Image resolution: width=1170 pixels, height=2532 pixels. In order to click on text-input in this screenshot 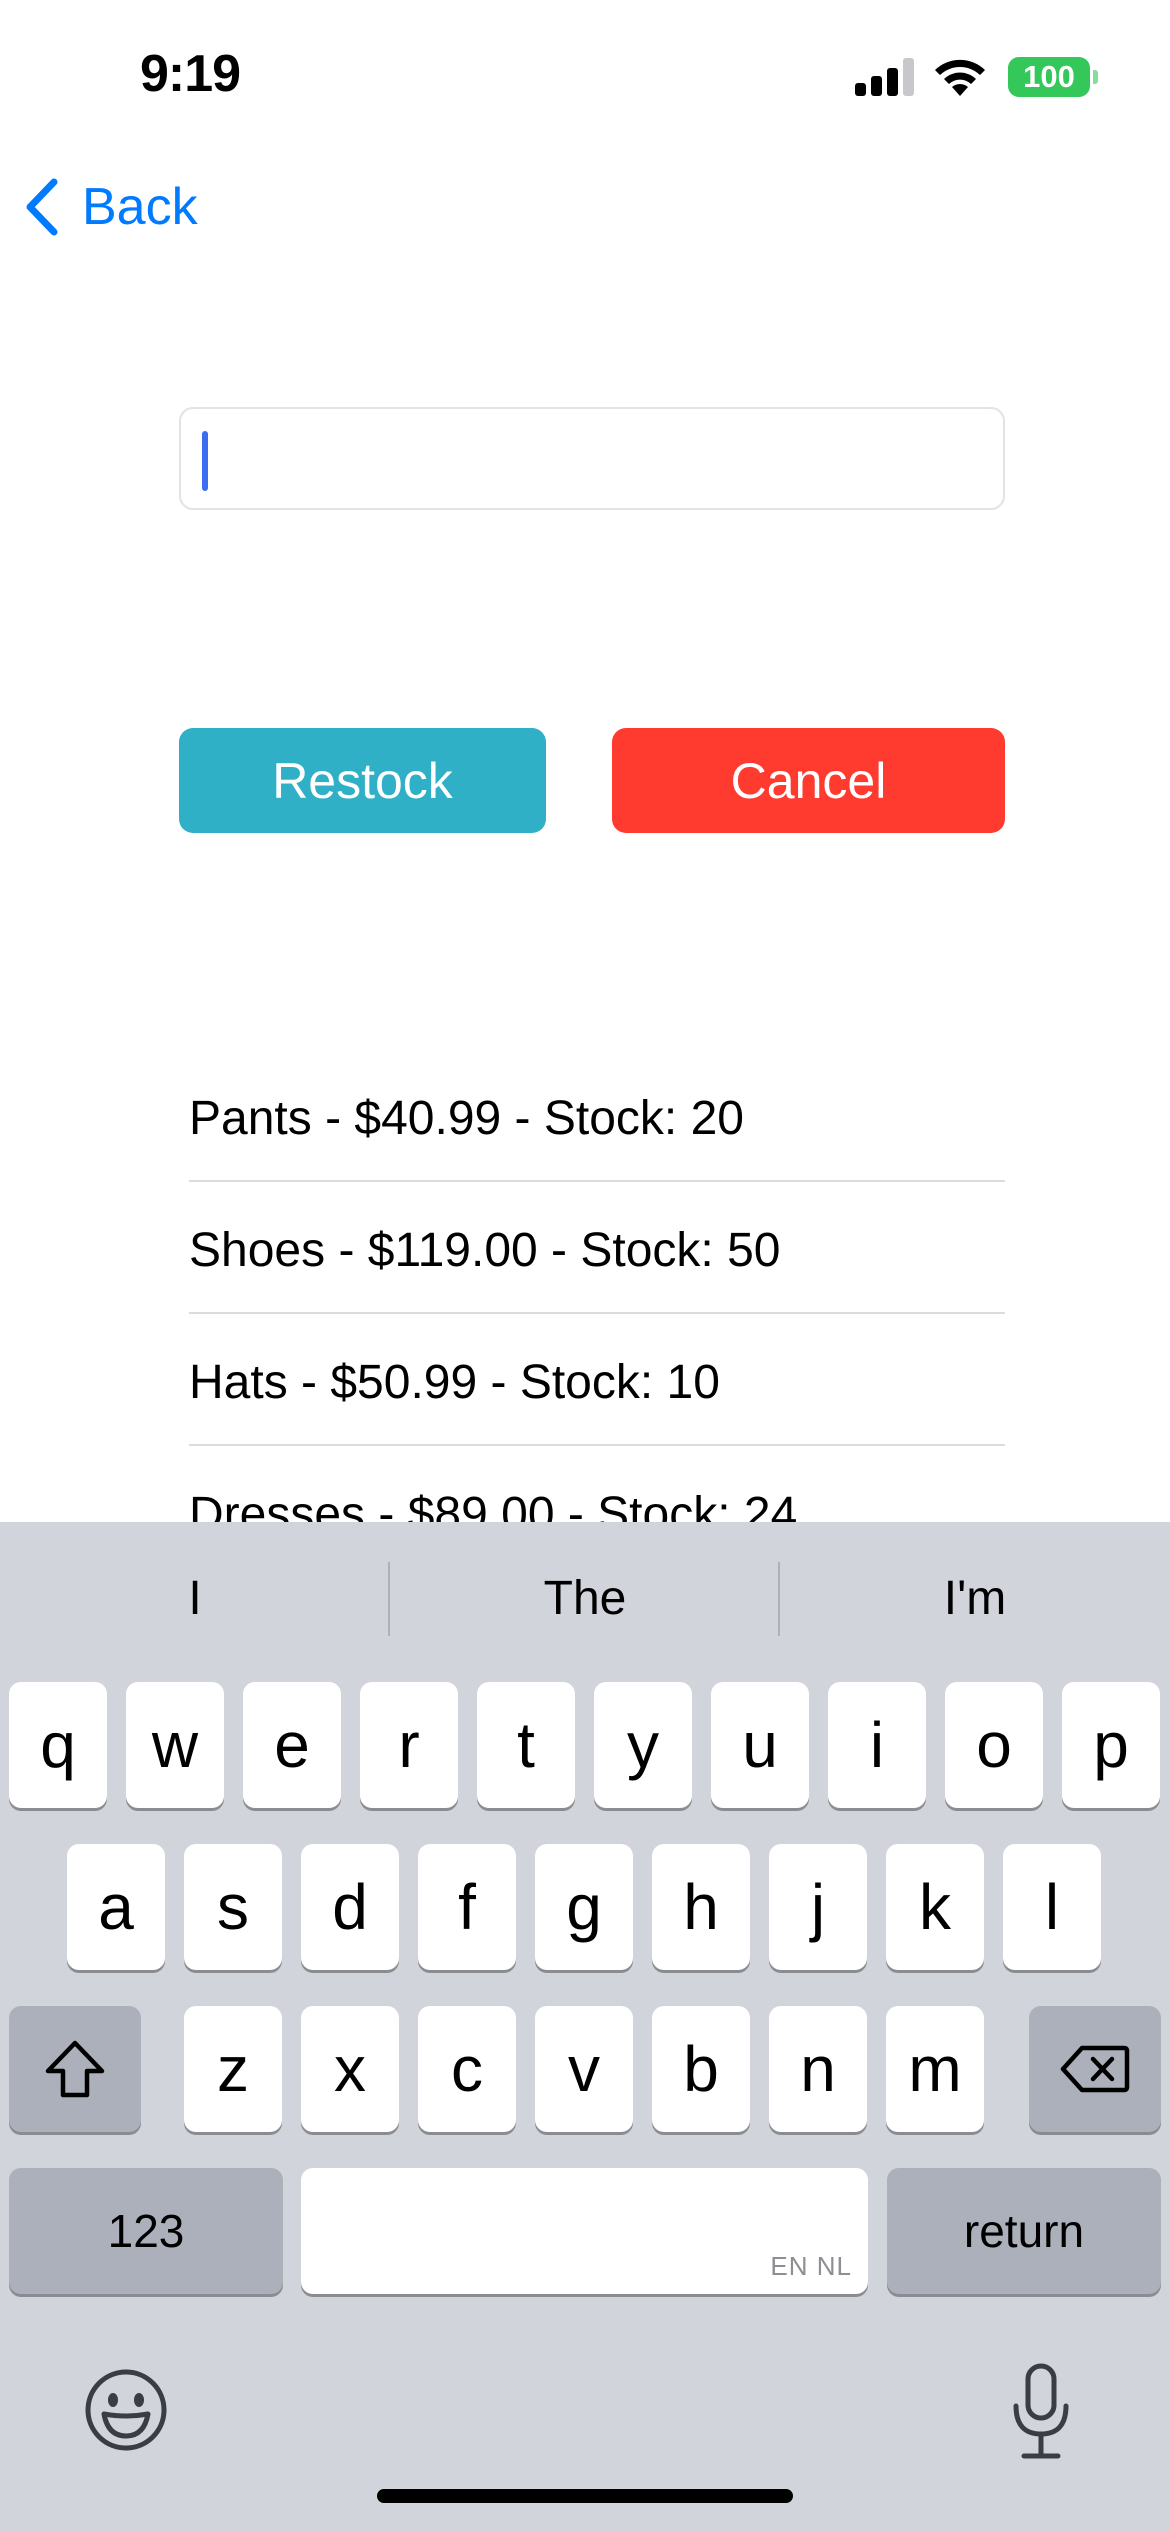, I will do `click(592, 458)`.